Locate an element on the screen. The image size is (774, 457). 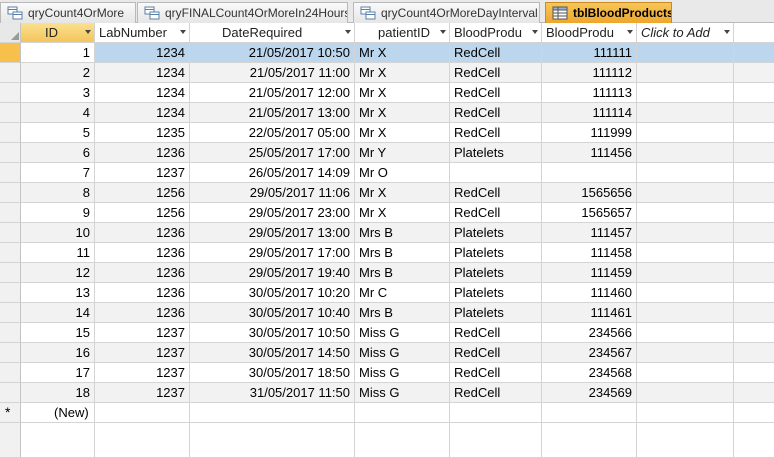
table-row: 2 1234 21/05/2017 11:00 Mr X RedCell 111112 is located at coordinates (387, 73).